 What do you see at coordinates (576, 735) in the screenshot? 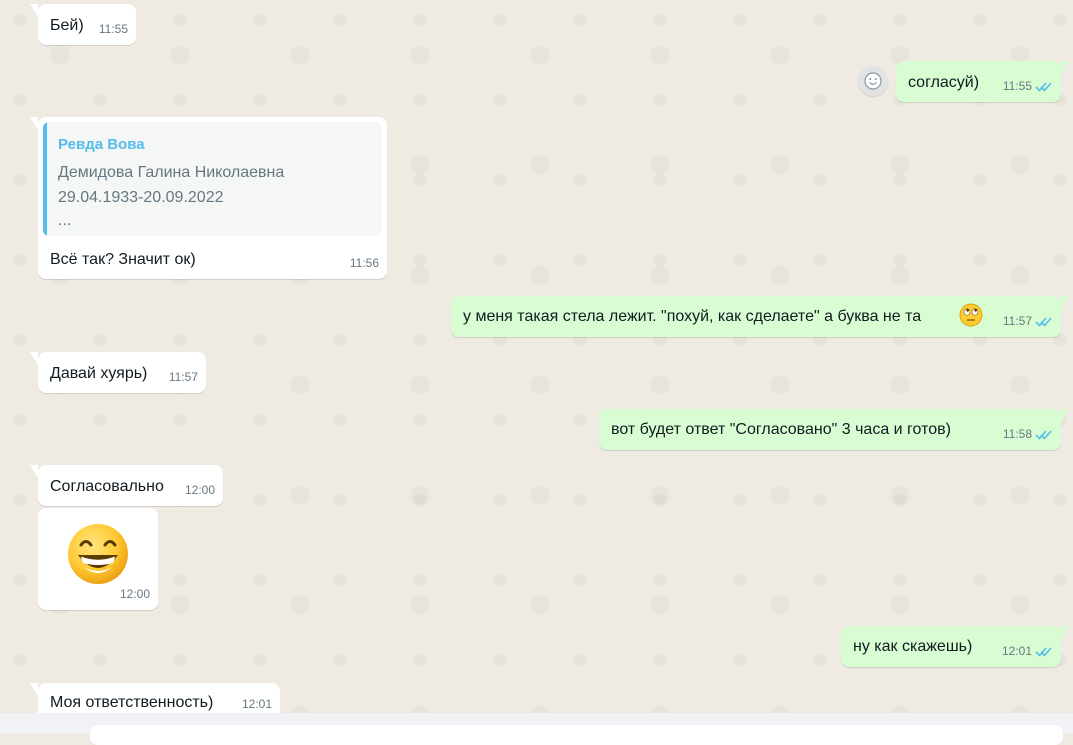
I see `message-input` at bounding box center [576, 735].